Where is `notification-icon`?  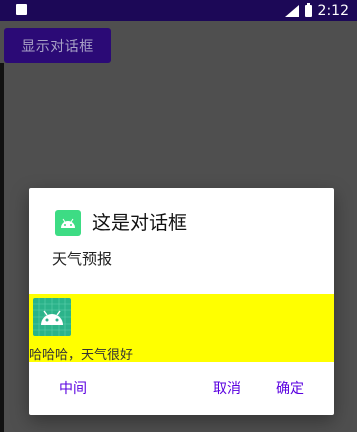 notification-icon is located at coordinates (21, 9).